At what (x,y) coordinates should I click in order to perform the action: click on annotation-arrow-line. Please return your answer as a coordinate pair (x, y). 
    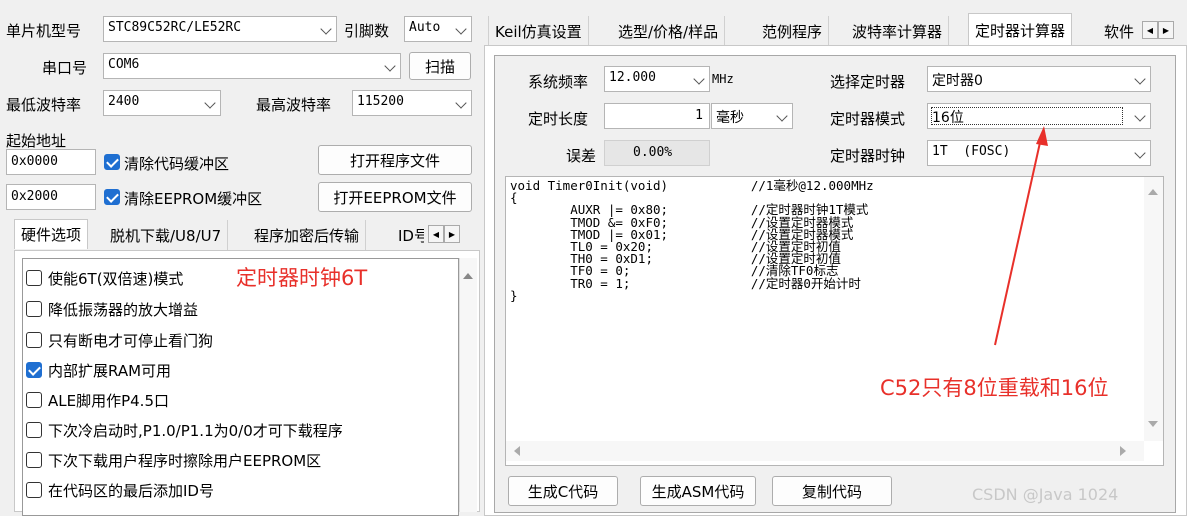
    Looking at the image, I should click on (1018, 241).